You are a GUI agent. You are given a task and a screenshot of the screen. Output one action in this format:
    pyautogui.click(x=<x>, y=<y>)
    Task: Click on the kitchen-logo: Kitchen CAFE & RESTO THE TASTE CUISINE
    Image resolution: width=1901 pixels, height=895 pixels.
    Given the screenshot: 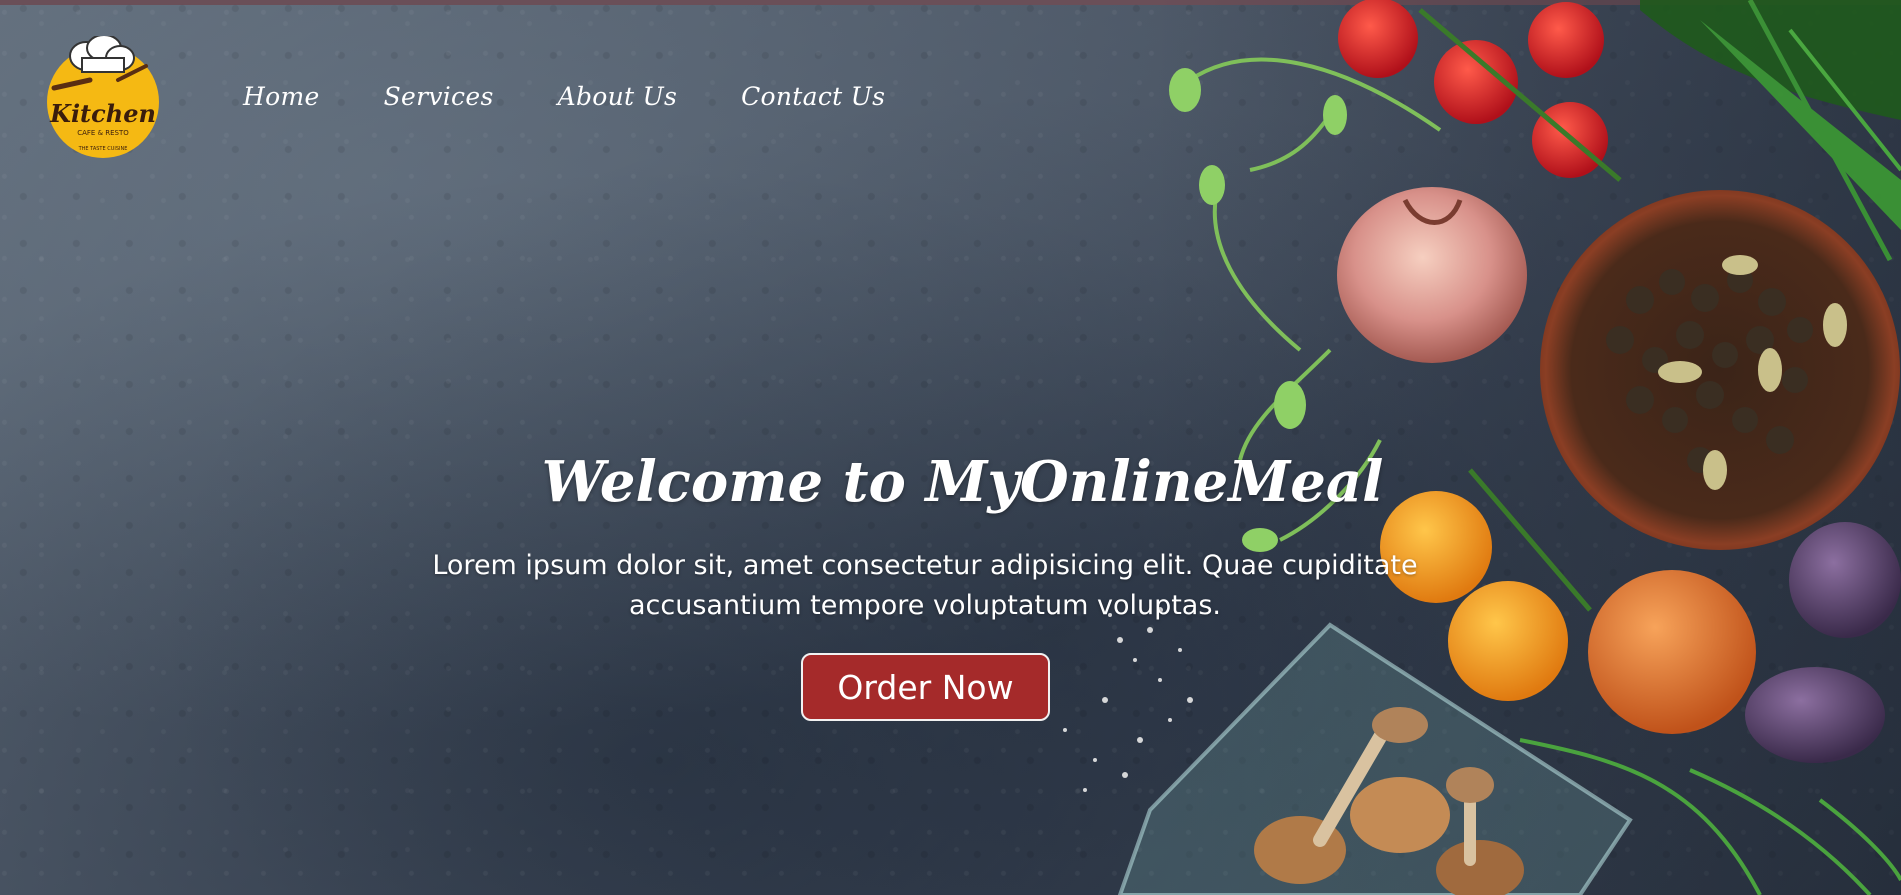 What is the action you would take?
    pyautogui.click(x=103, y=98)
    